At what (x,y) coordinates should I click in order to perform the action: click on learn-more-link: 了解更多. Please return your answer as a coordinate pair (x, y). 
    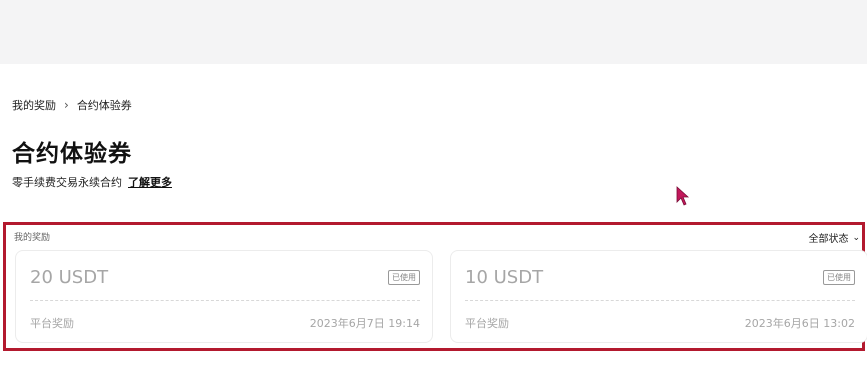
    Looking at the image, I should click on (150, 182).